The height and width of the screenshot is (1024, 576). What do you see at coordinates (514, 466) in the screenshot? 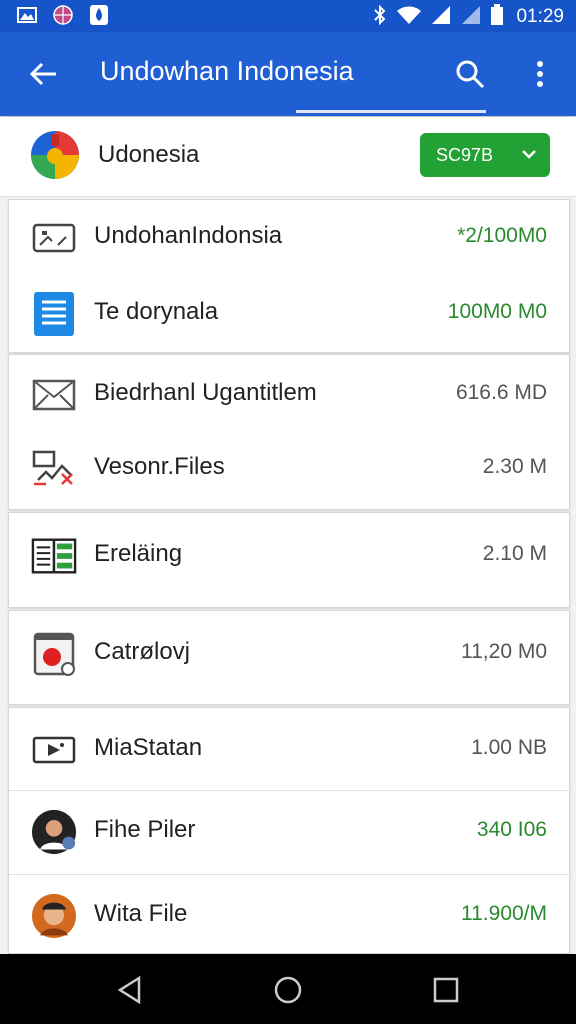
I see `list-item-size: 2.30 M` at bounding box center [514, 466].